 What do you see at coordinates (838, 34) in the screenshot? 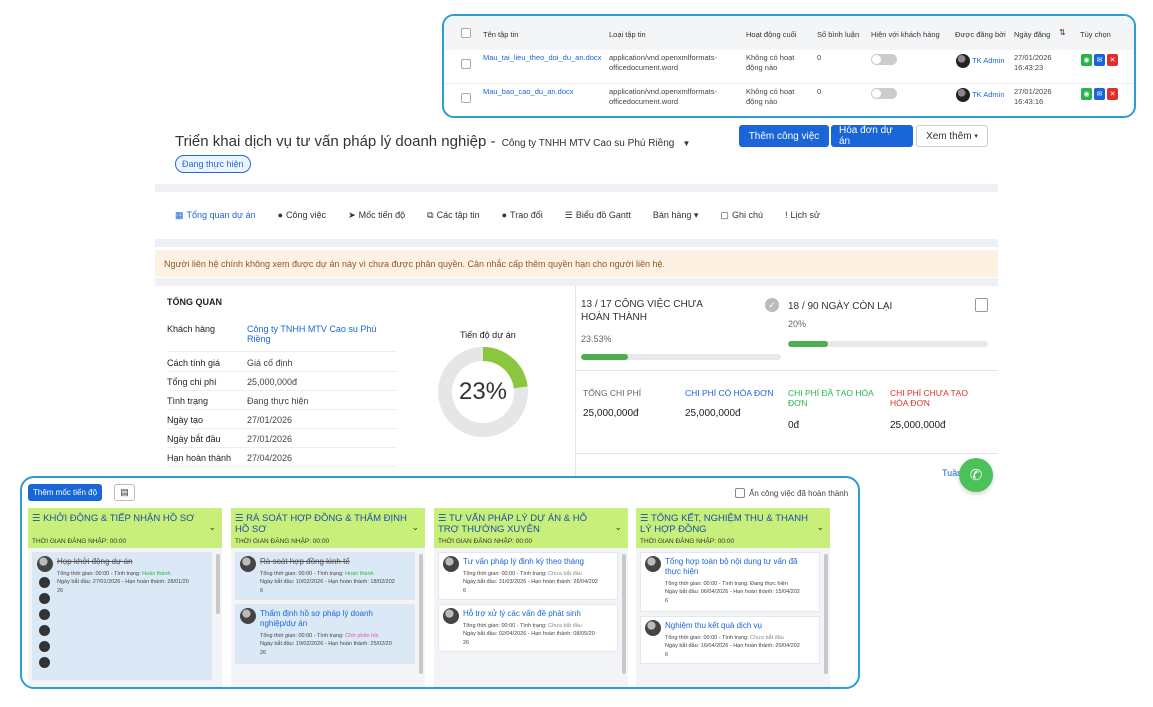
I see `col-comments: Số bình luận` at bounding box center [838, 34].